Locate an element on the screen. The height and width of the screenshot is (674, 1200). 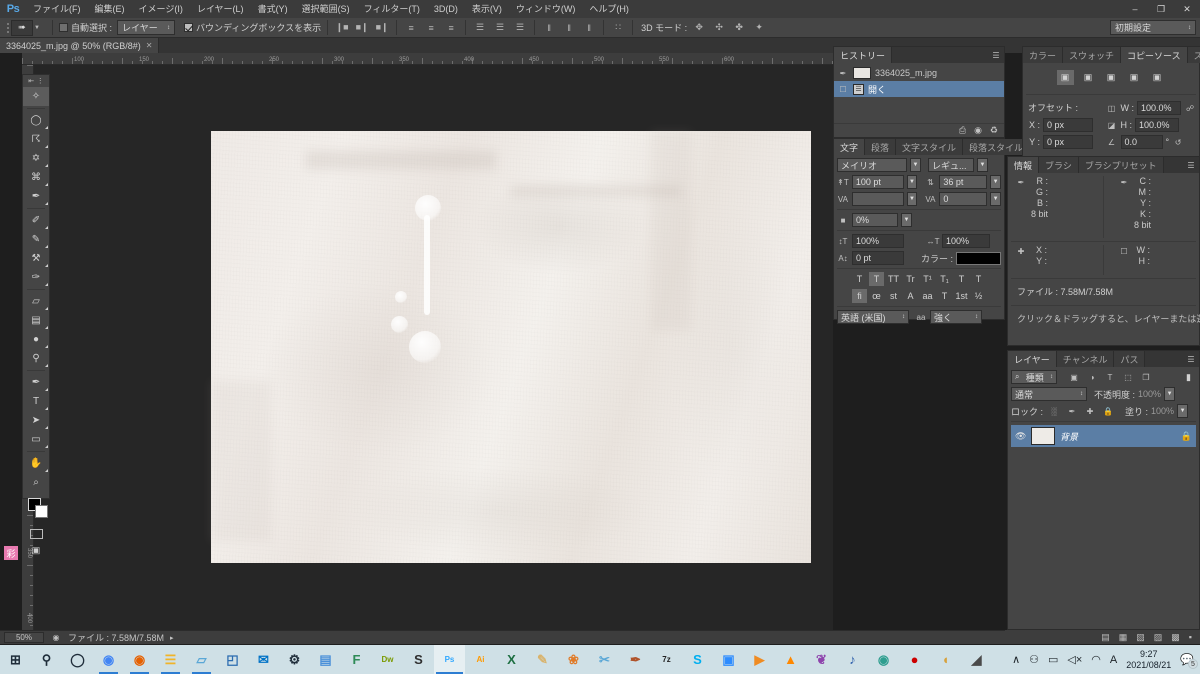
clone-source-button-4: ▣ is located at coordinates (1134, 77).